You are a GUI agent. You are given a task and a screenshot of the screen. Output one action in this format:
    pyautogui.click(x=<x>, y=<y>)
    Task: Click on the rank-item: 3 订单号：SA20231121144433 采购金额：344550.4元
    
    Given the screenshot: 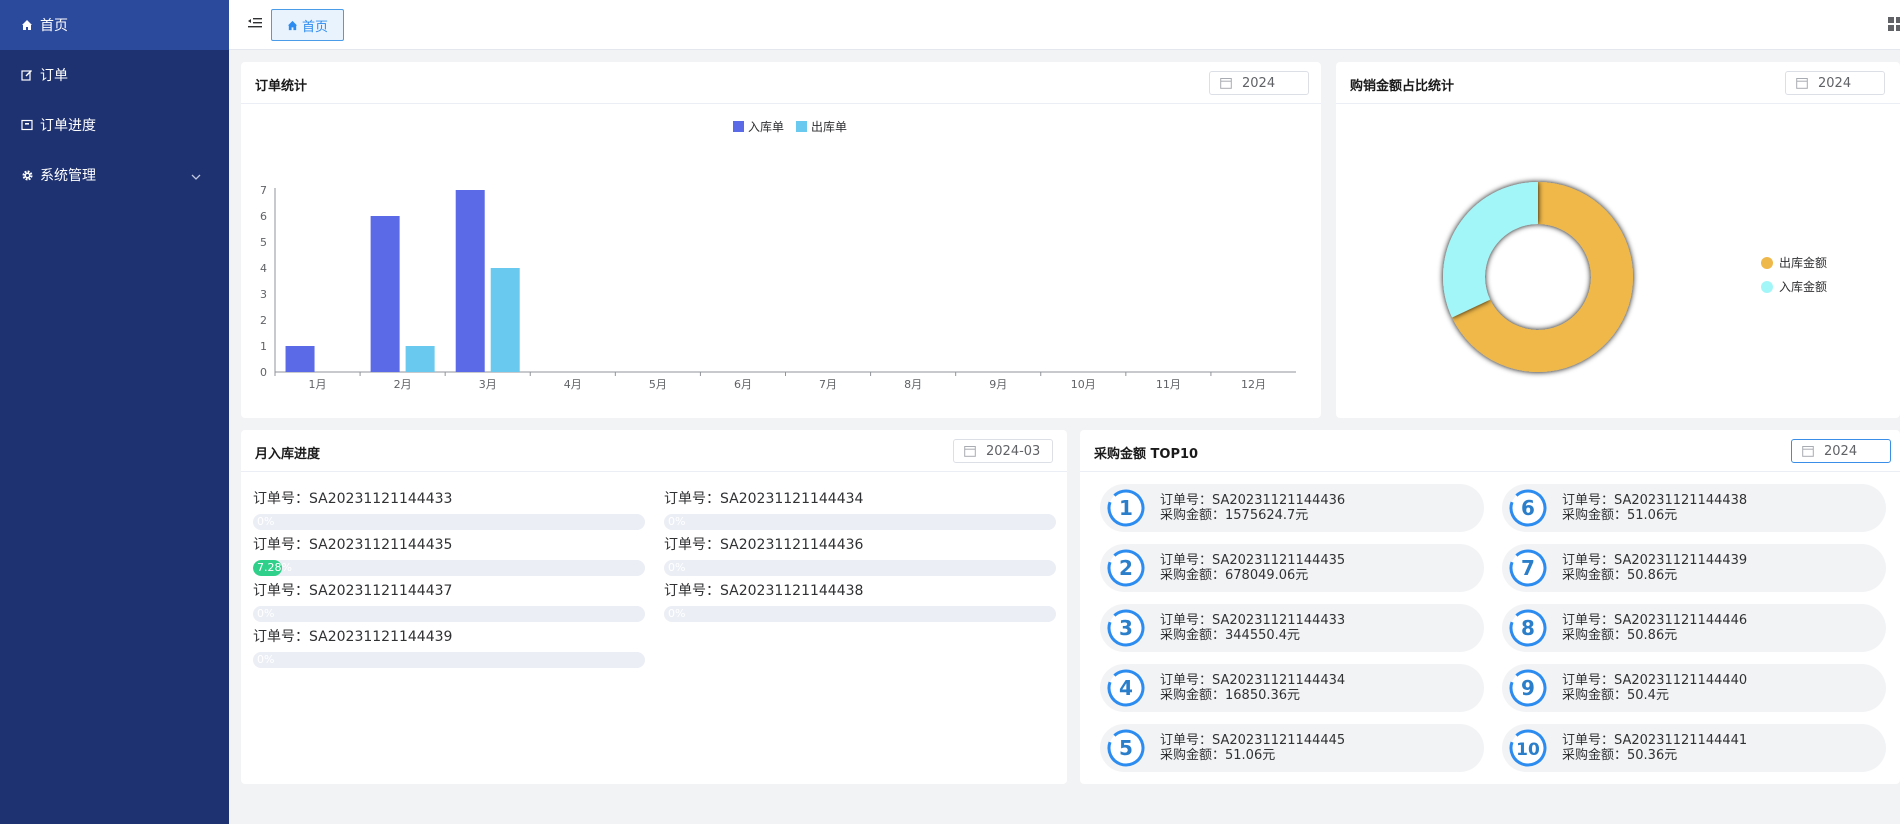 What is the action you would take?
    pyautogui.click(x=1292, y=628)
    